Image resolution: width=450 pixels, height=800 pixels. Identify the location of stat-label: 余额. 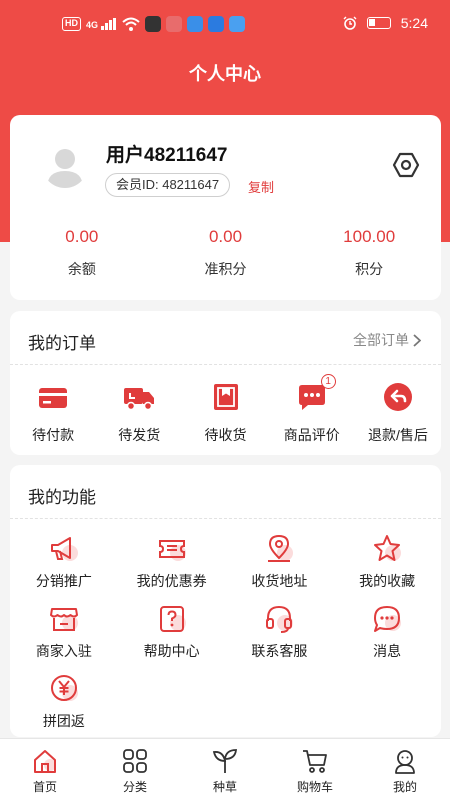
(81, 269).